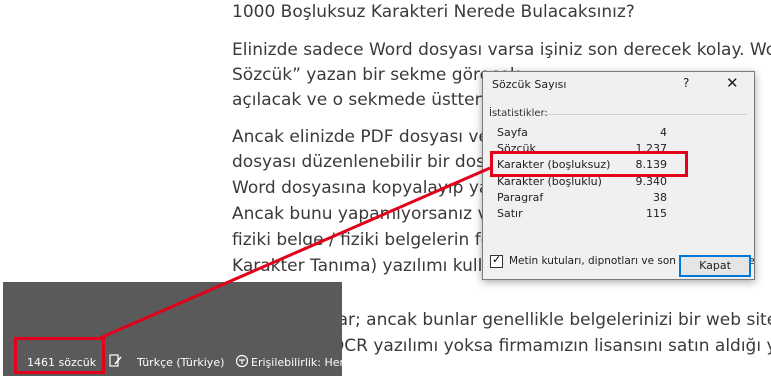 Image resolution: width=771 pixels, height=376 pixels. I want to click on highlight-box-dialog, so click(589, 164).